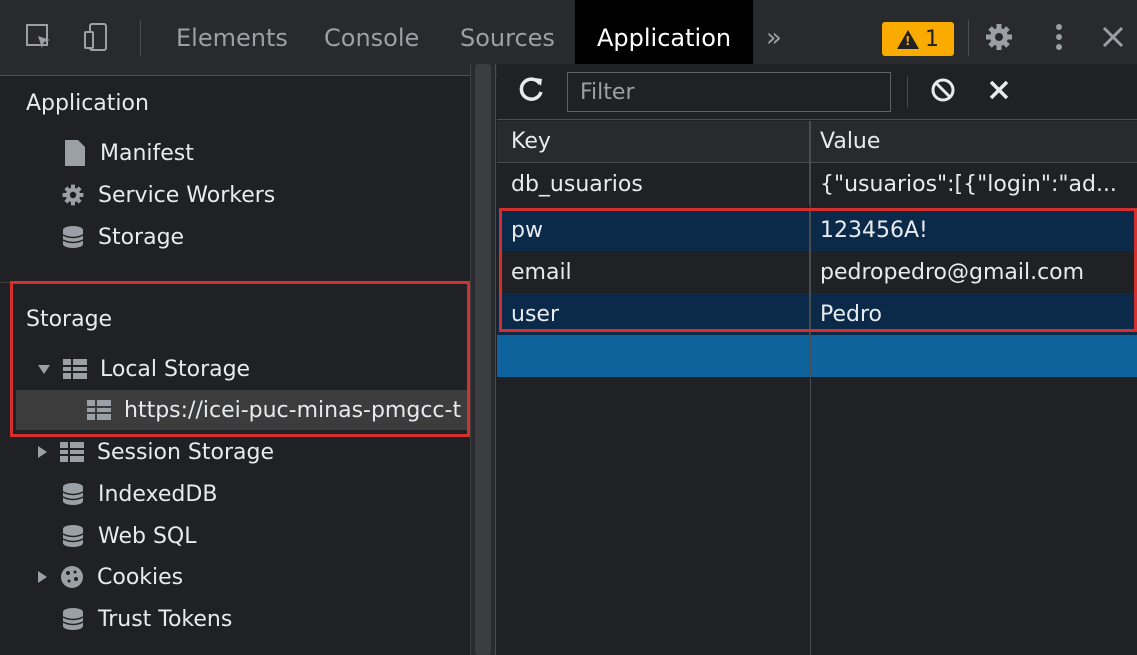 The height and width of the screenshot is (655, 1137). Describe the element at coordinates (293, 410) in the screenshot. I see `sidebar-item-label: https://icei-puc-minas-pmgcc-t` at that location.